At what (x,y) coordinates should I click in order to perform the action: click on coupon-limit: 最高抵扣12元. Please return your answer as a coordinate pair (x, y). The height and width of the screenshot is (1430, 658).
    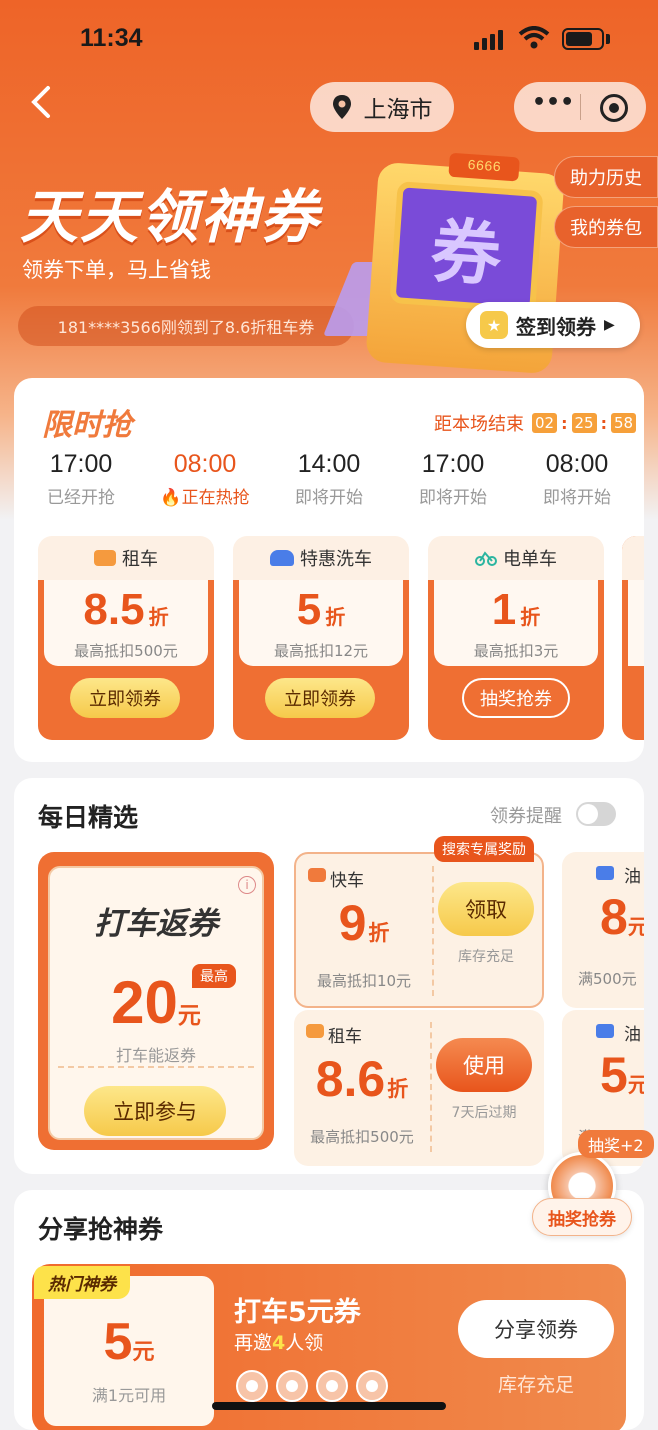
    Looking at the image, I should click on (321, 651).